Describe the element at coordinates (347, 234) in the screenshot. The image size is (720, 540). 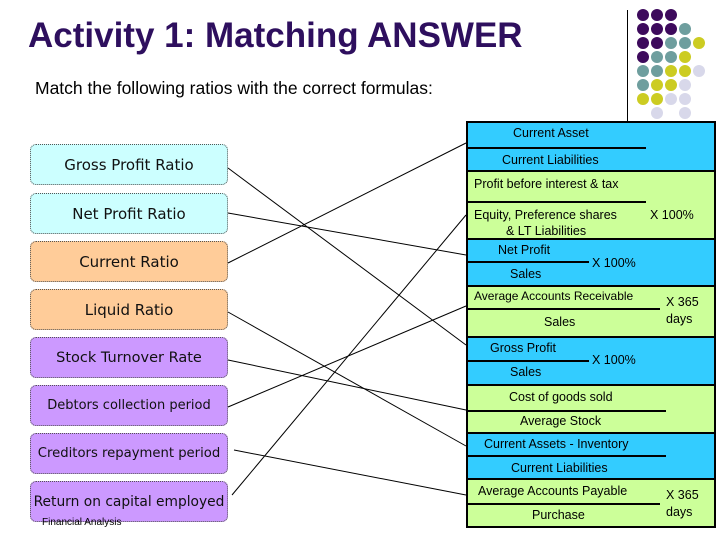
I see `match-line-net-profit` at that location.